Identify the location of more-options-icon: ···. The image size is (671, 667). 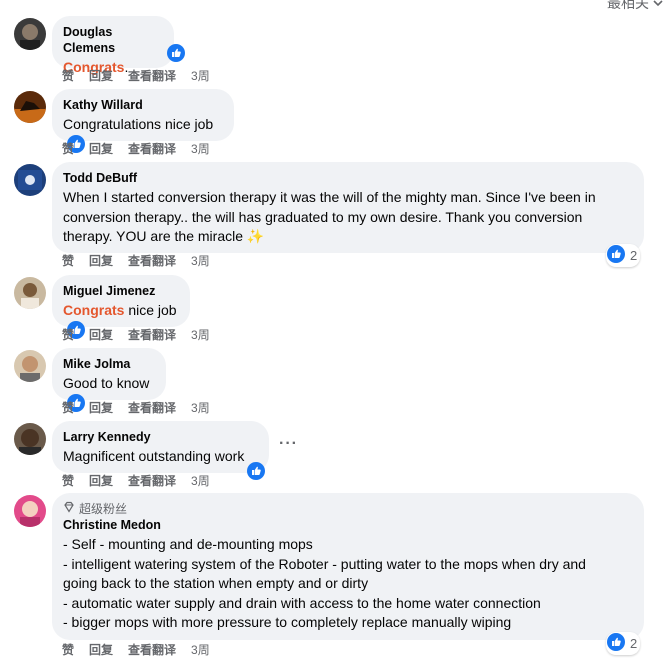
(288, 444).